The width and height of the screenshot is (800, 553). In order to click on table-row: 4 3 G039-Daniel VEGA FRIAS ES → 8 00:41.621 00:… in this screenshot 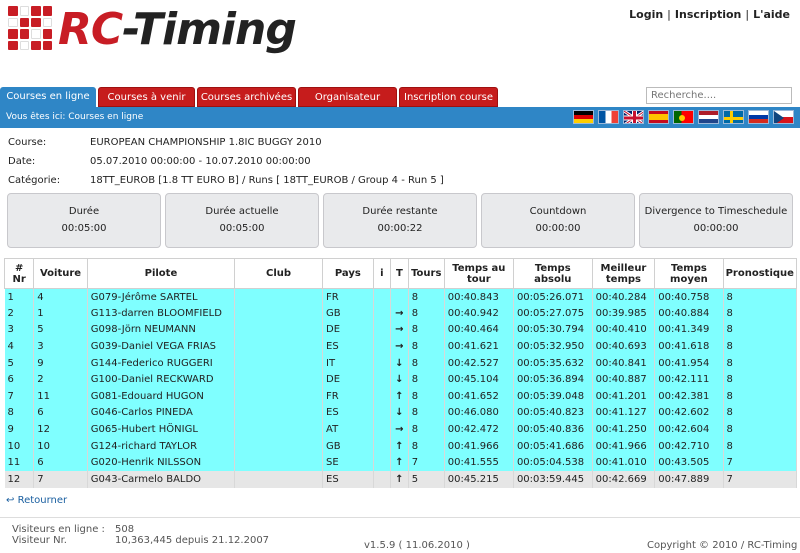, I will do `click(401, 346)`.